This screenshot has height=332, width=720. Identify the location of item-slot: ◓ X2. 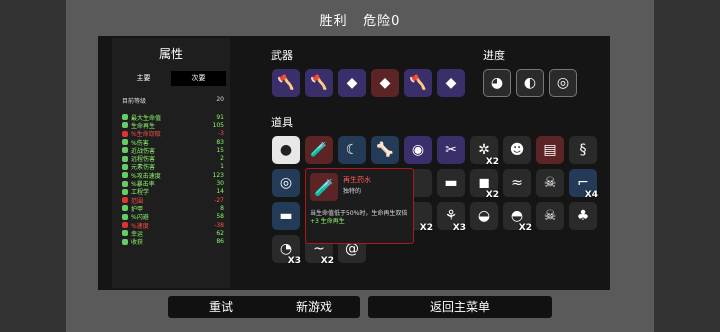
(517, 217).